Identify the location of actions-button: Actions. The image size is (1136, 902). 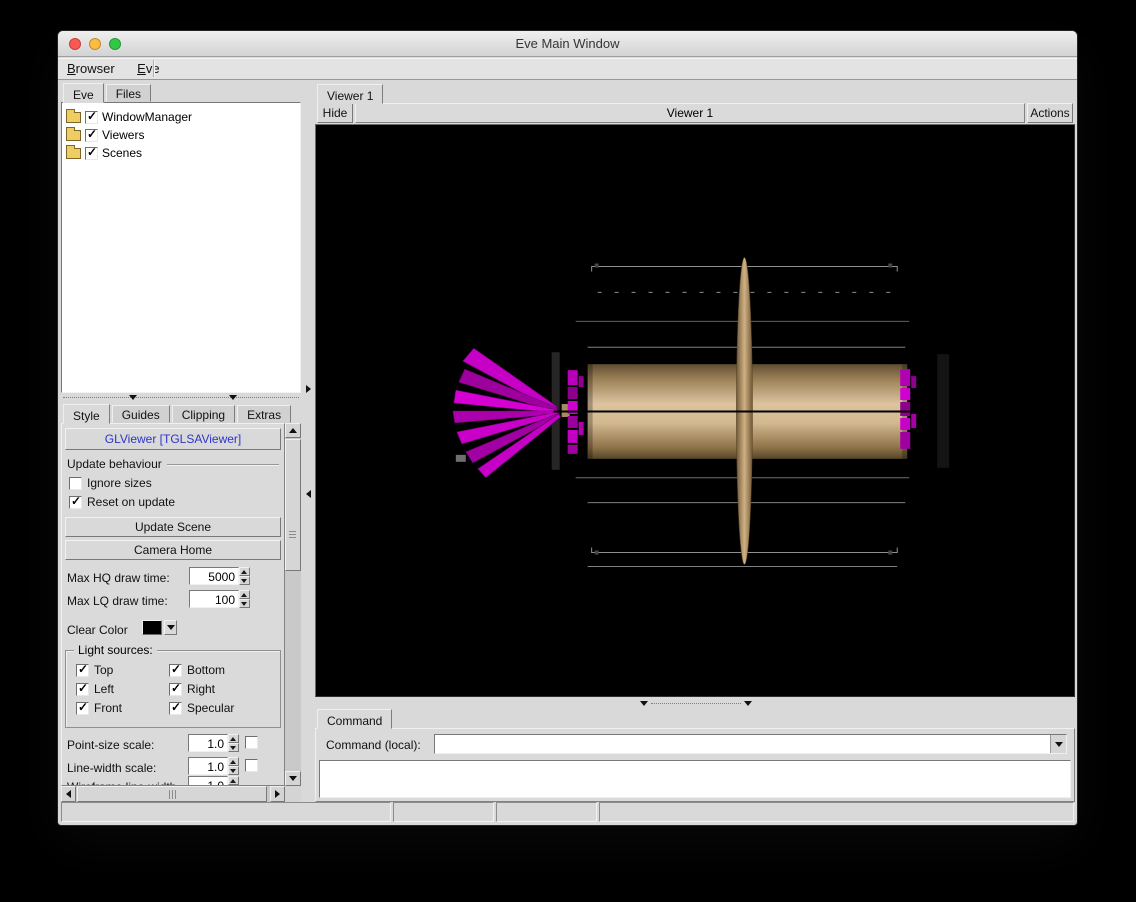
(1050, 113).